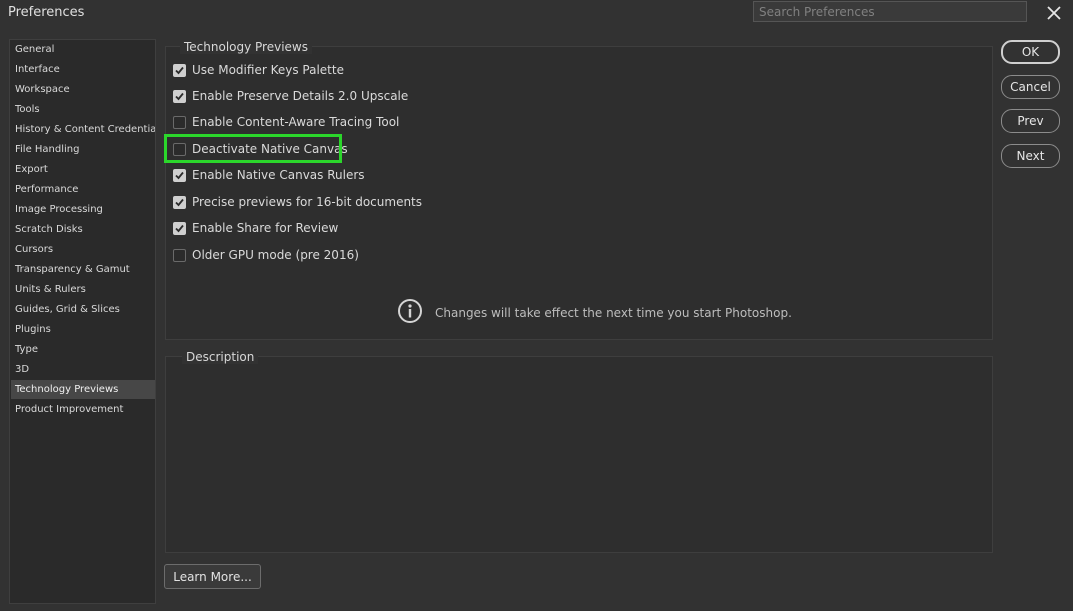  What do you see at coordinates (253, 148) in the screenshot?
I see `highlight-box` at bounding box center [253, 148].